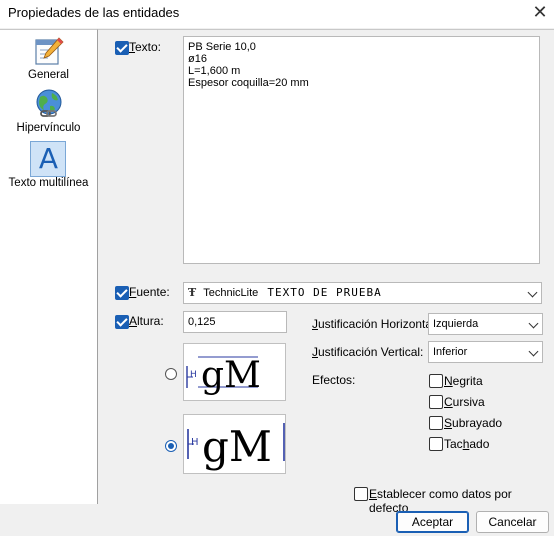  Describe the element at coordinates (94, 12) in the screenshot. I see `window-title: Propiedades de las entidades` at that location.